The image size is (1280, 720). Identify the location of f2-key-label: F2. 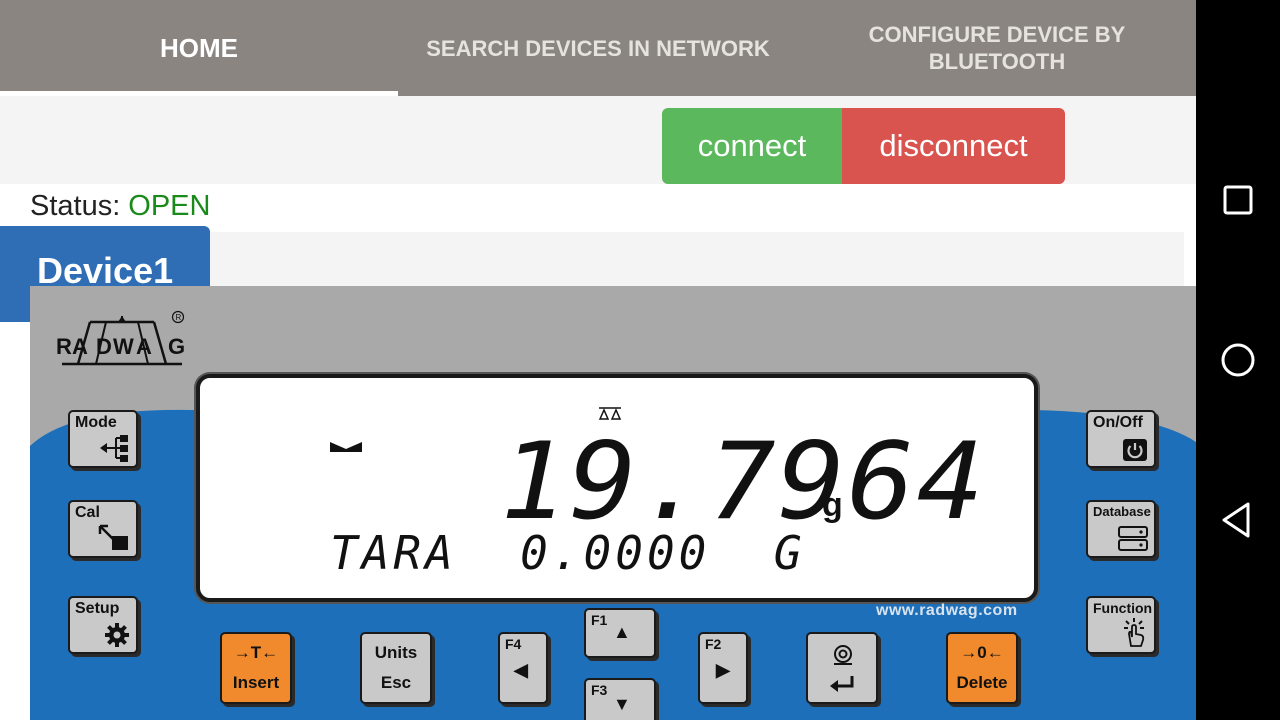
(713, 644).